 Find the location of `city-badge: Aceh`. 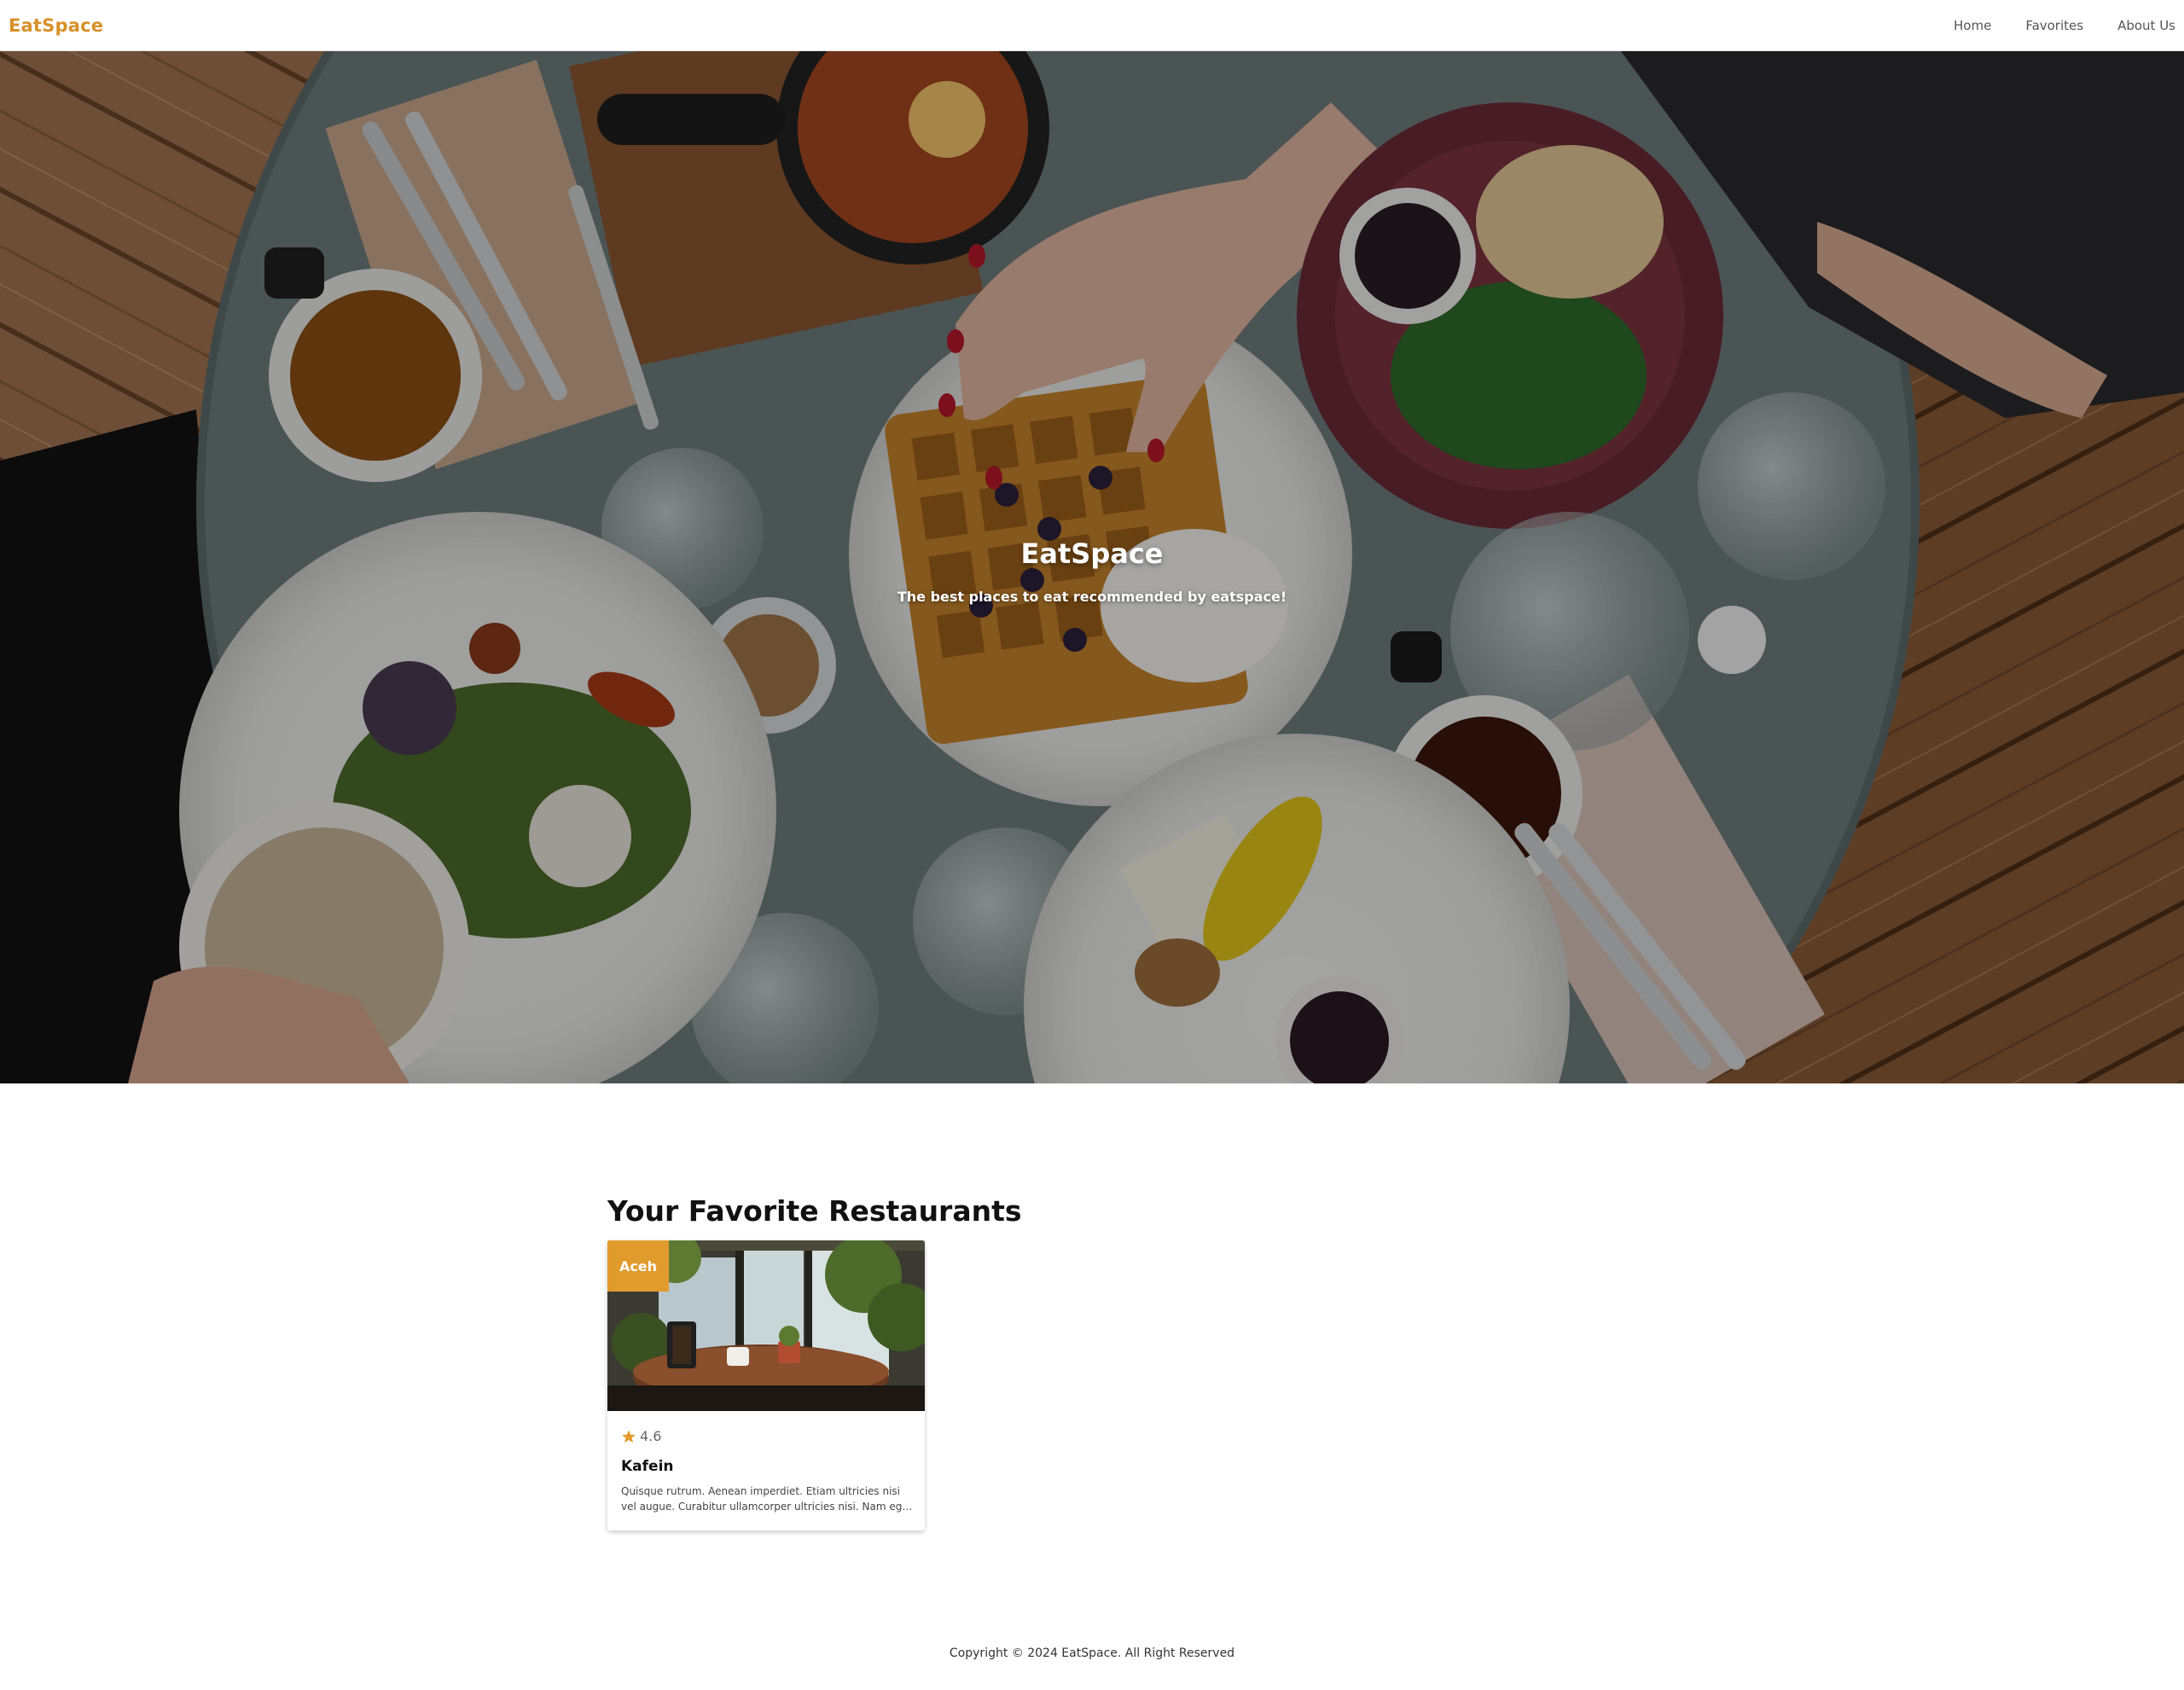

city-badge: Aceh is located at coordinates (638, 1266).